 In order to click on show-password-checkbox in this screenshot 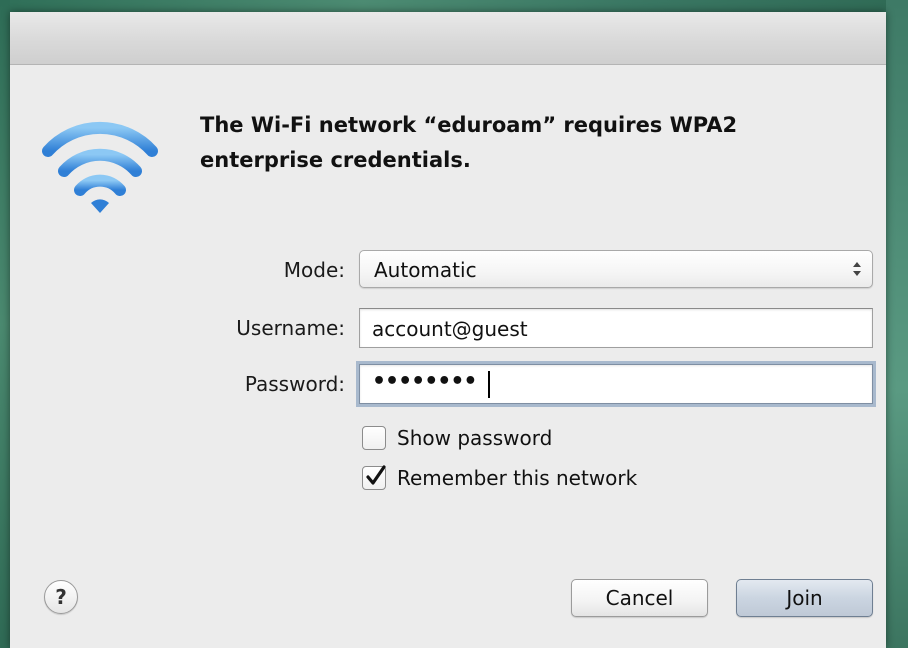, I will do `click(374, 438)`.